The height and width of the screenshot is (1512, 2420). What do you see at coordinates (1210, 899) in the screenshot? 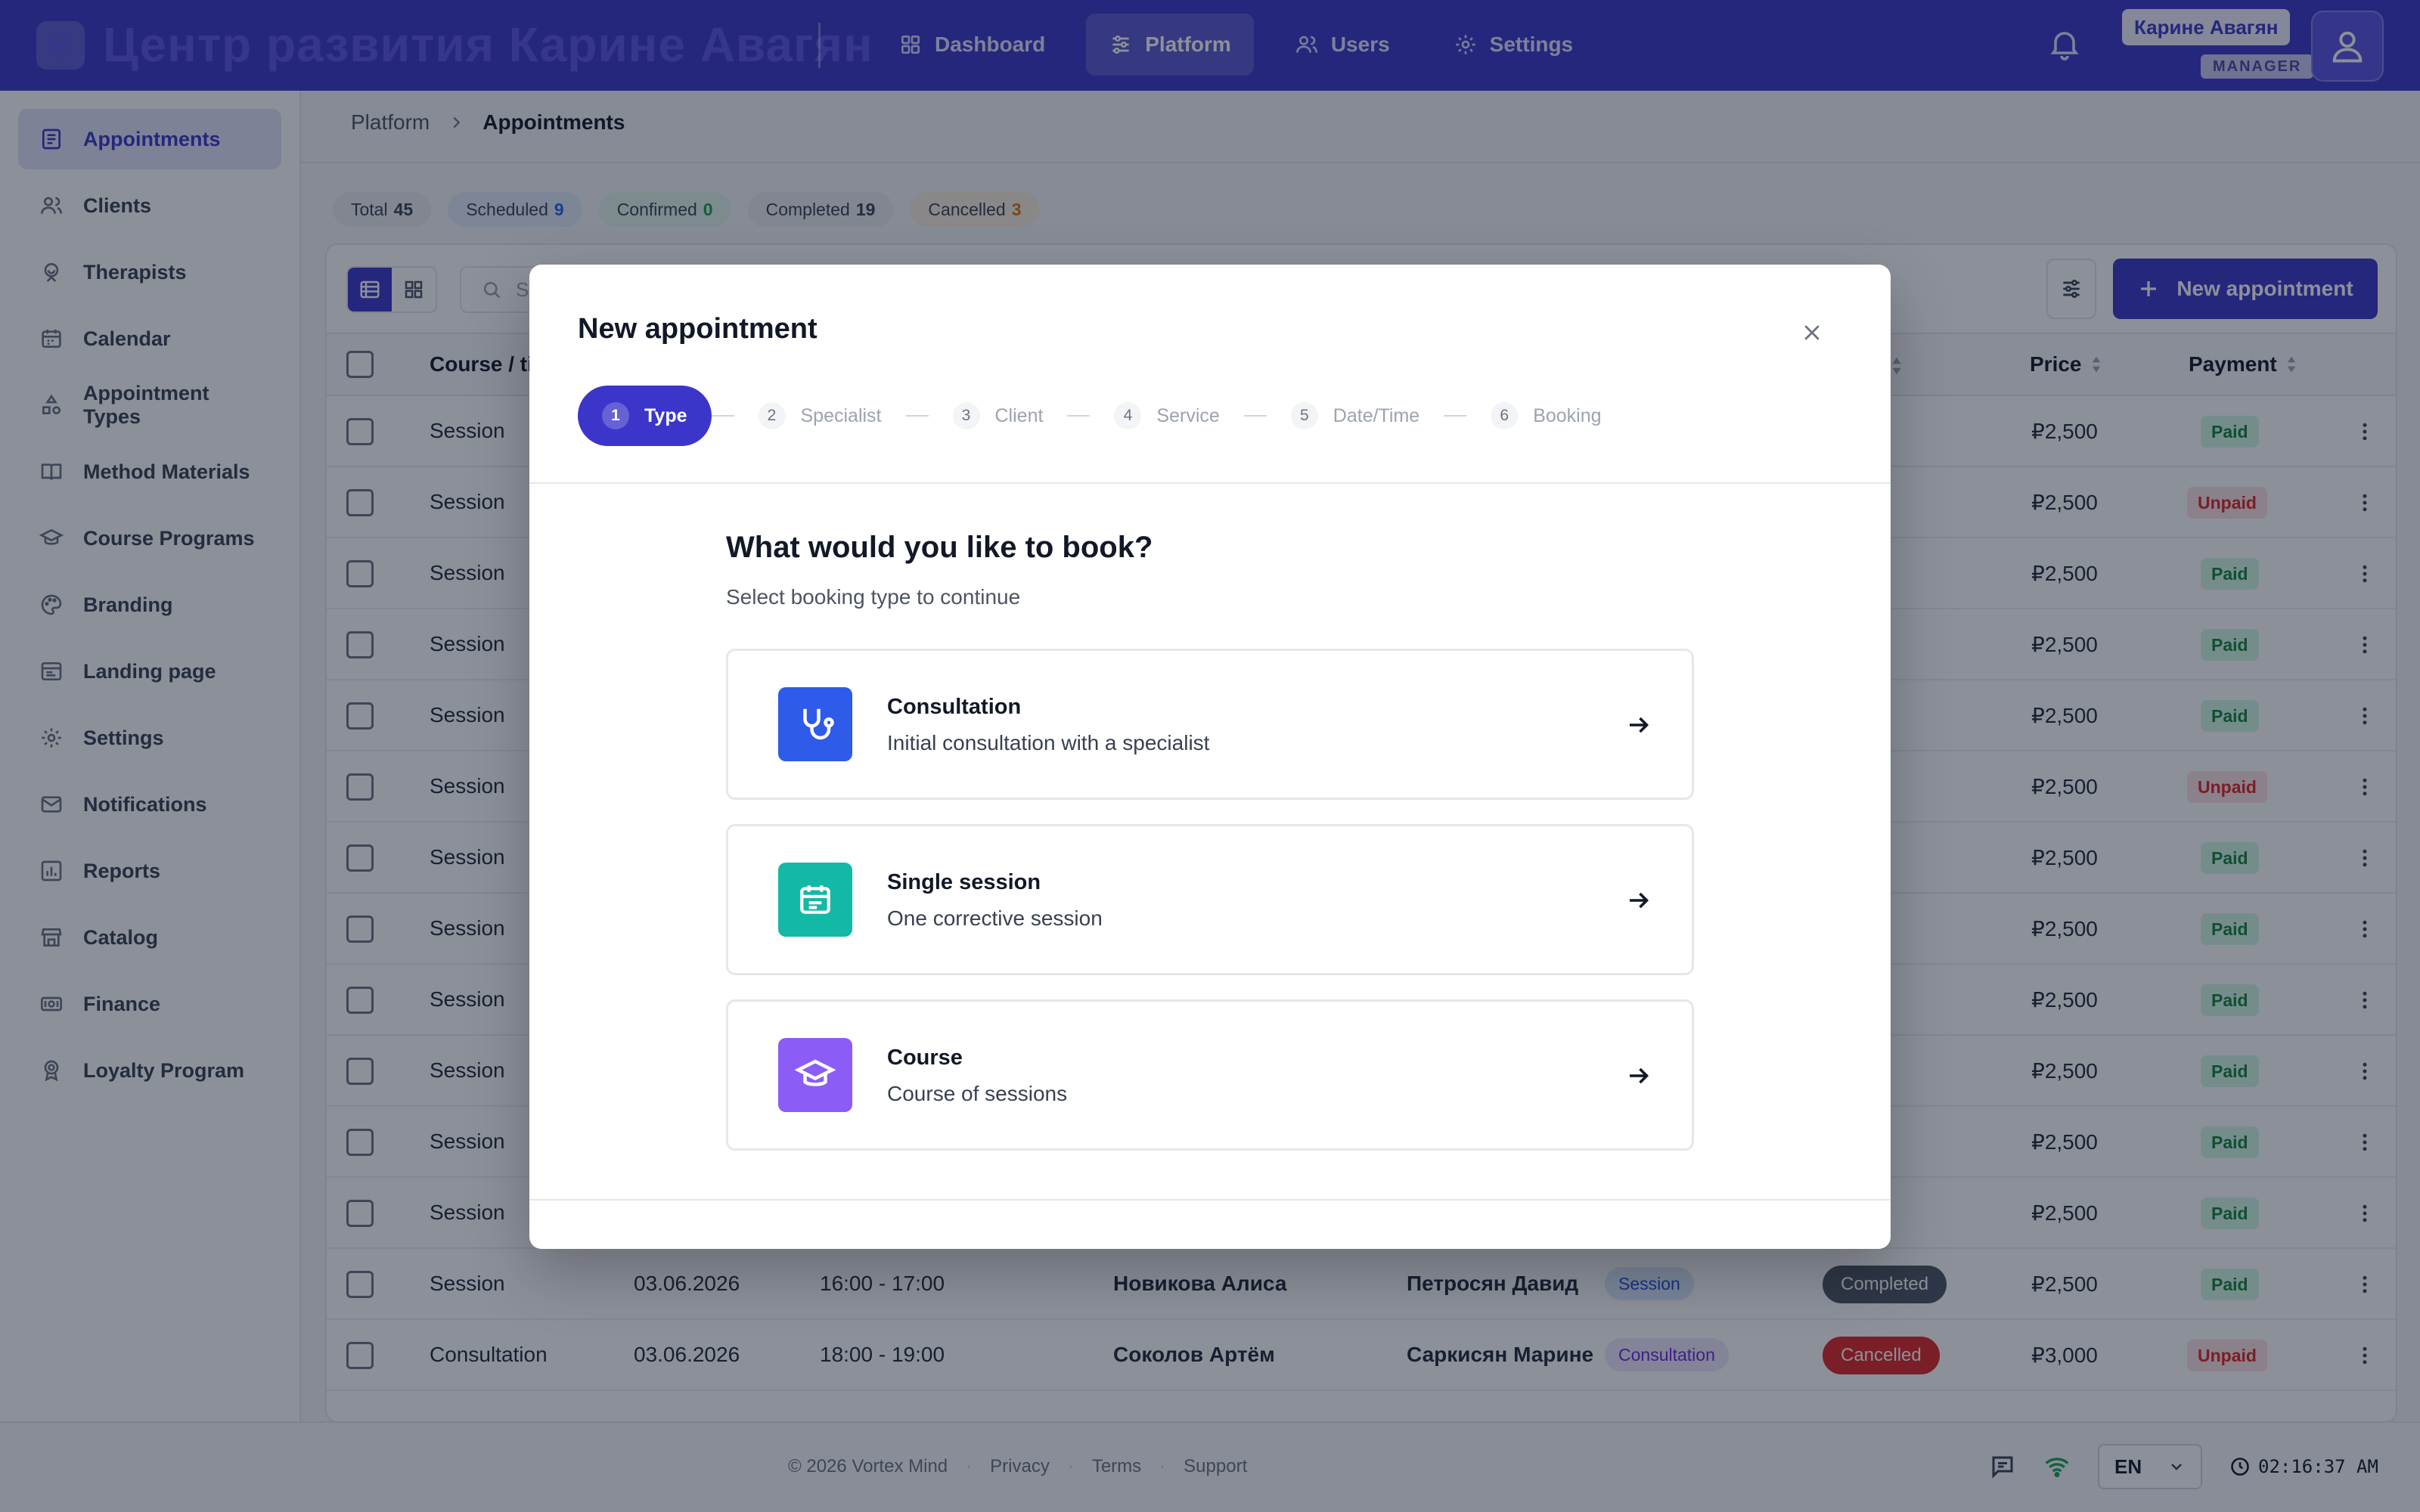
I see `option-single-session: Single session One corrective session` at bounding box center [1210, 899].